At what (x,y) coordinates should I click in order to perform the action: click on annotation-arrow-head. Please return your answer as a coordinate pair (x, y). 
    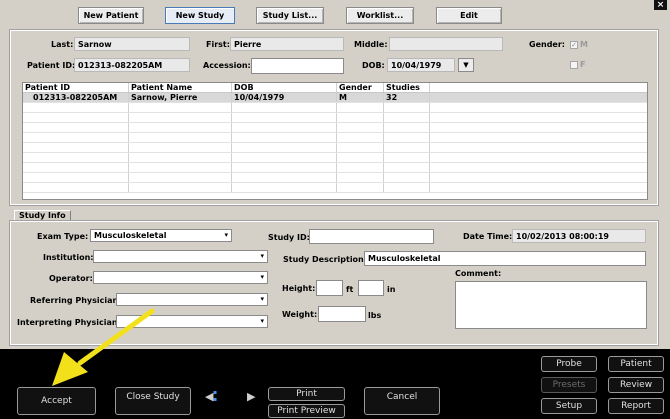
    Looking at the image, I should click on (70, 369).